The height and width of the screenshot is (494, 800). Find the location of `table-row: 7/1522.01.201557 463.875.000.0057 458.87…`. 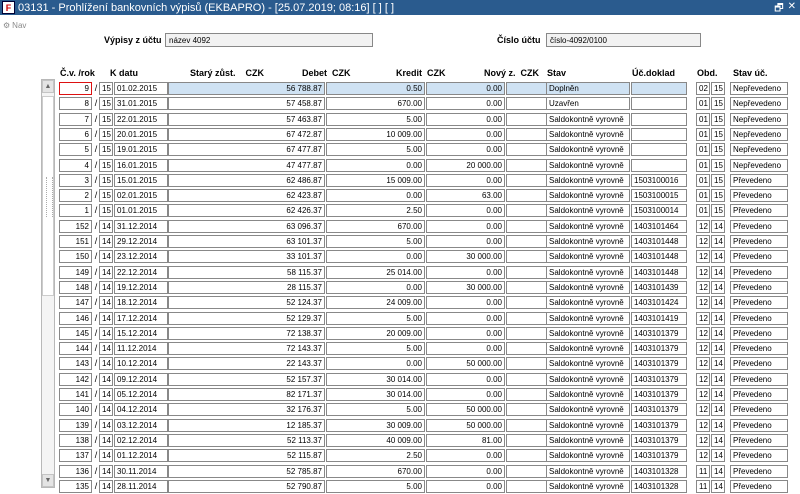

table-row: 7/1522.01.201557 463.875.000.0057 458.87… is located at coordinates (424, 119).